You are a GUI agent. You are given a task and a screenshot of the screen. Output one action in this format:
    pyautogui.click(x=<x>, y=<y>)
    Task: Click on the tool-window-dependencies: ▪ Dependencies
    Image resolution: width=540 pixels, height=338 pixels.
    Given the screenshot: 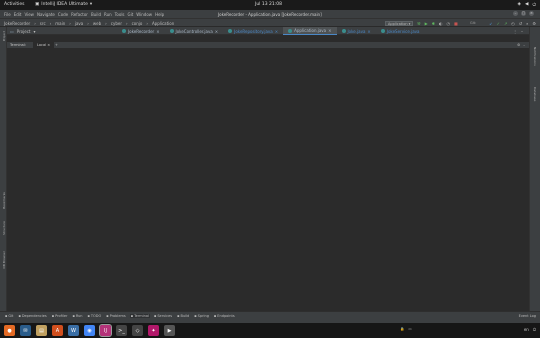 What is the action you would take?
    pyautogui.click(x=32, y=316)
    